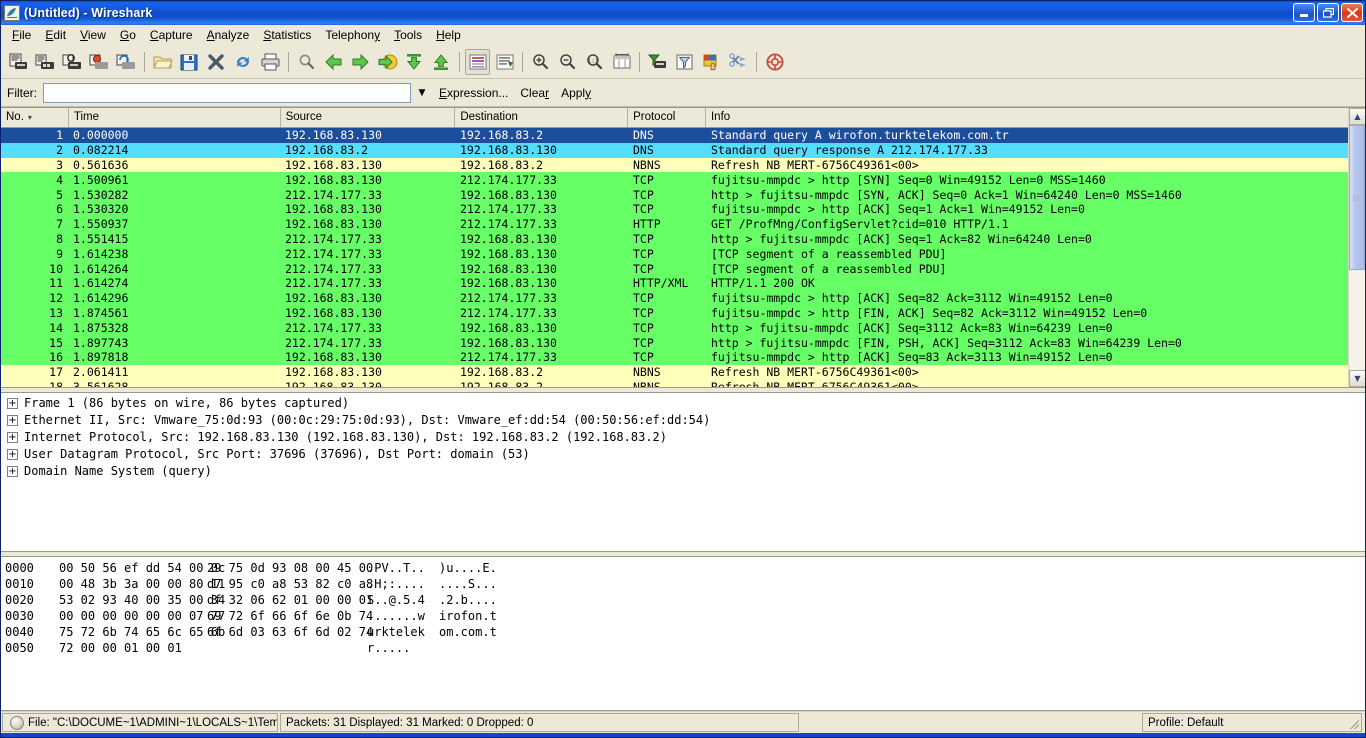 The image size is (1366, 738). Describe the element at coordinates (333, 357) in the screenshot. I see `packet-source: 192.168.83.130` at that location.